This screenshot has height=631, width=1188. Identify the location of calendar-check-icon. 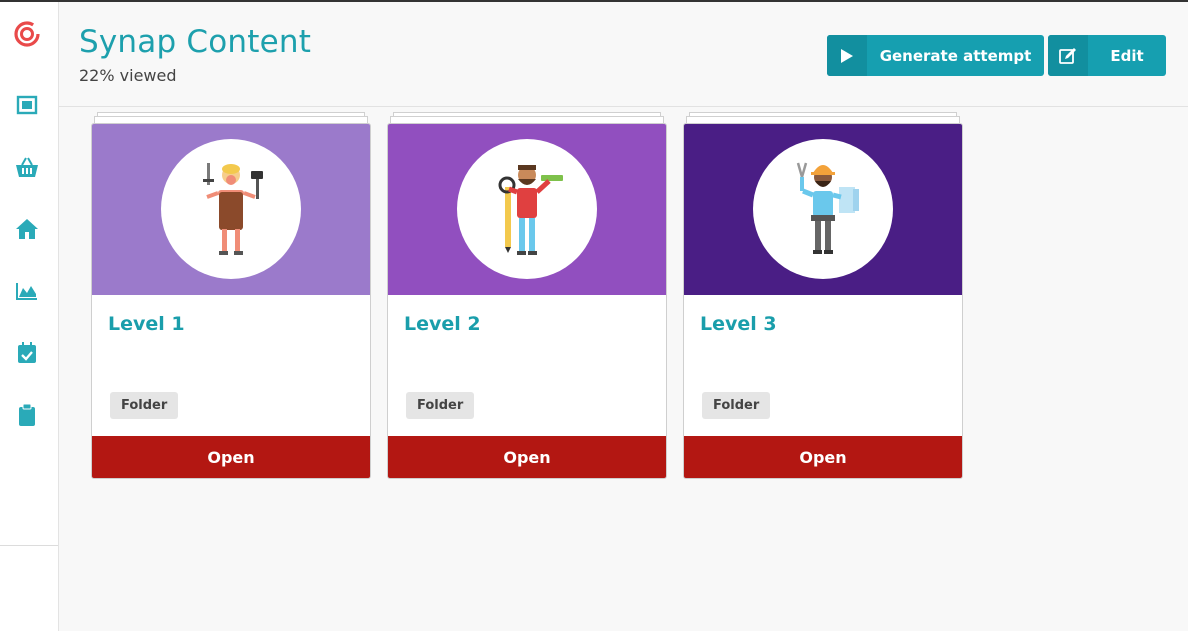
(27, 353).